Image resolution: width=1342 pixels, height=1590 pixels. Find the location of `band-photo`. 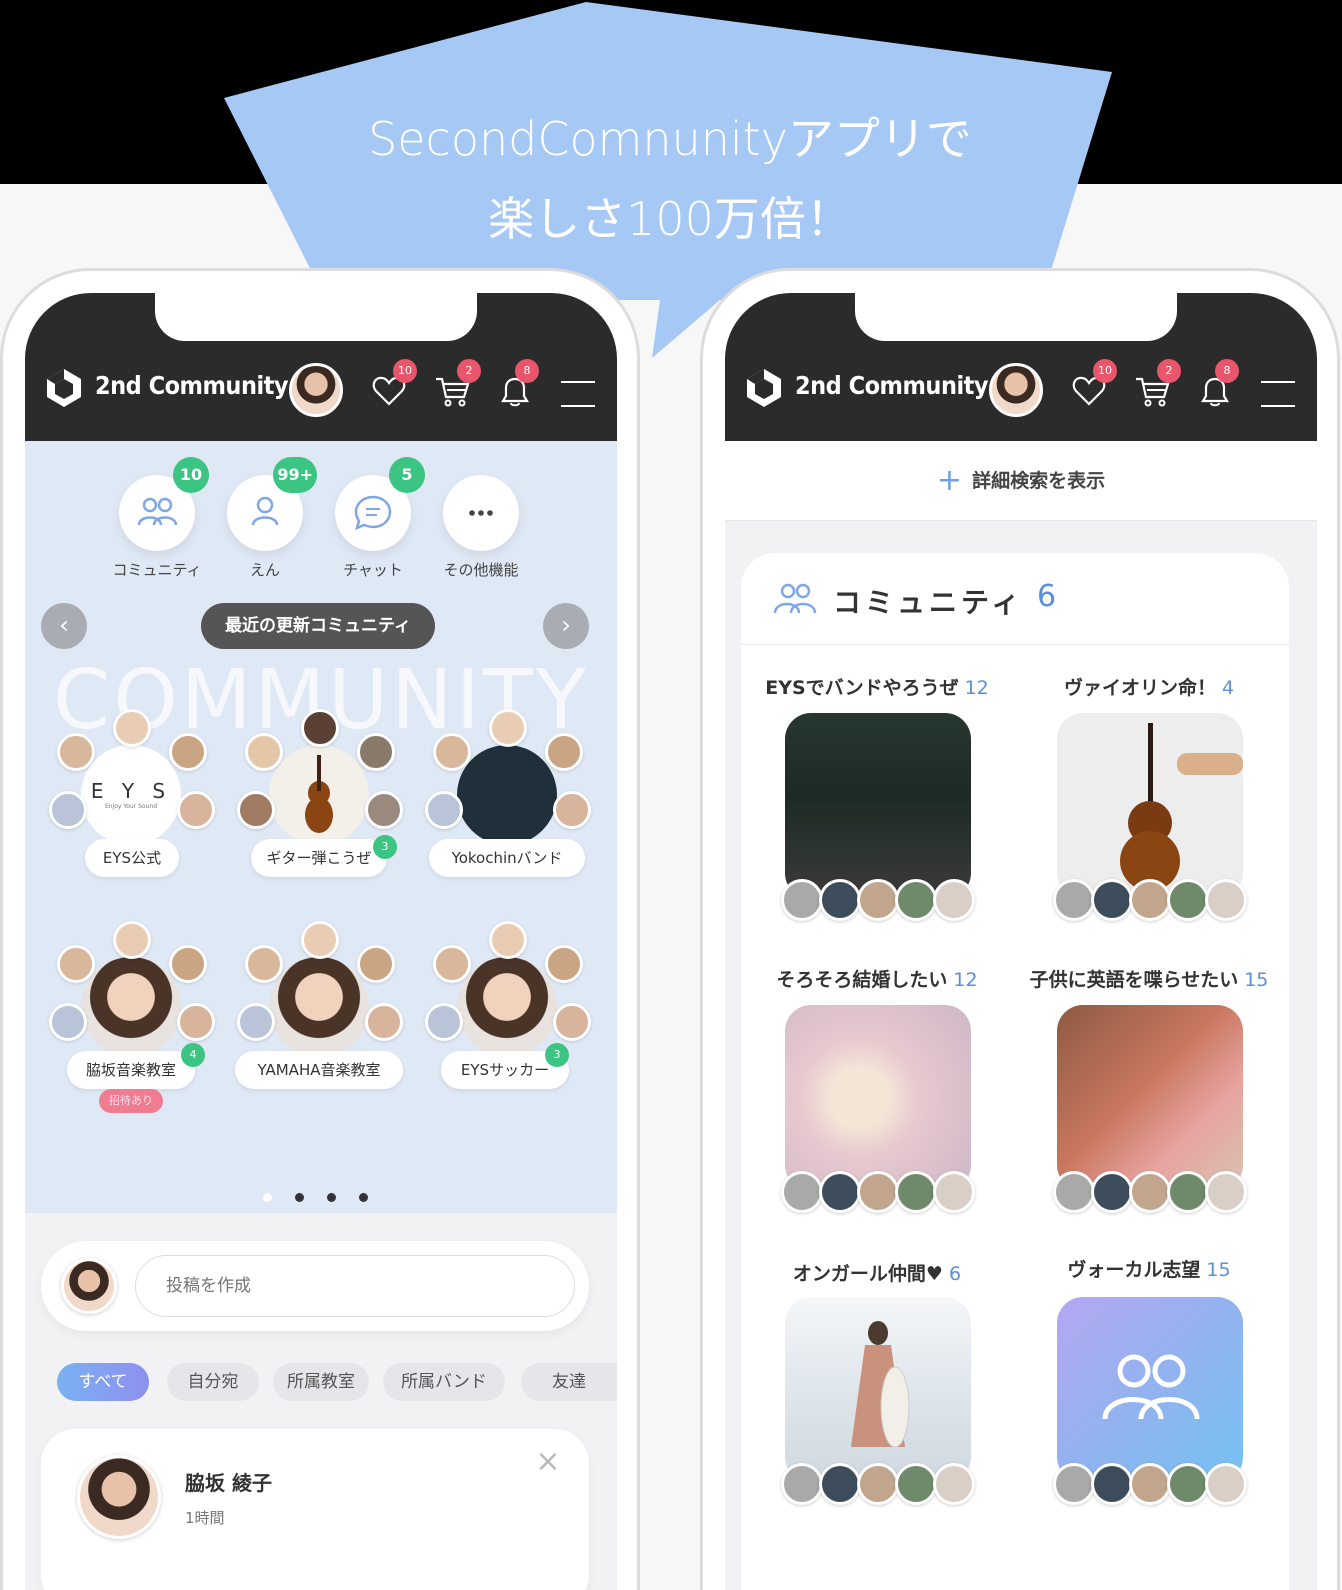

band-photo is located at coordinates (878, 806).